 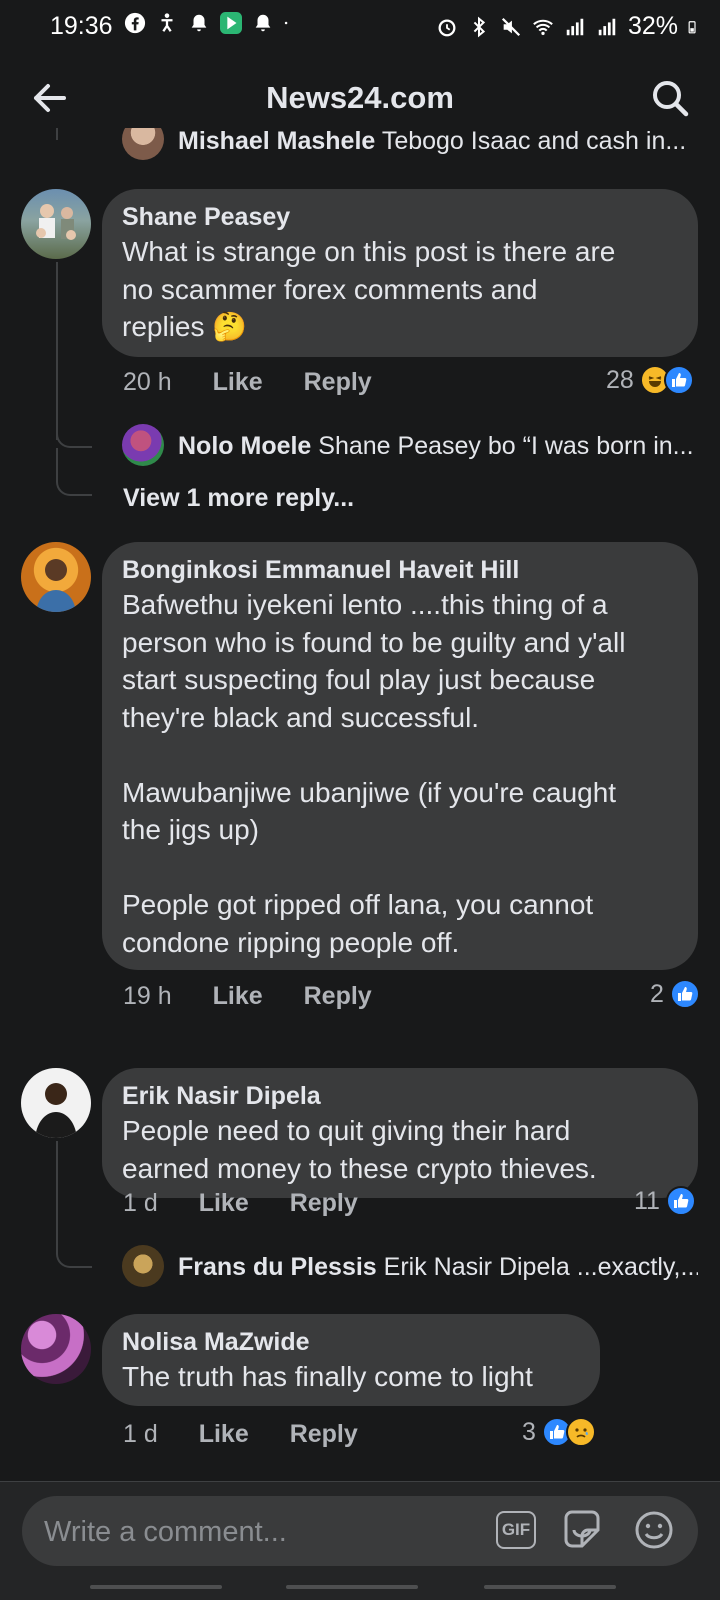 What do you see at coordinates (352, 1587) in the screenshot?
I see `nav-handle-center` at bounding box center [352, 1587].